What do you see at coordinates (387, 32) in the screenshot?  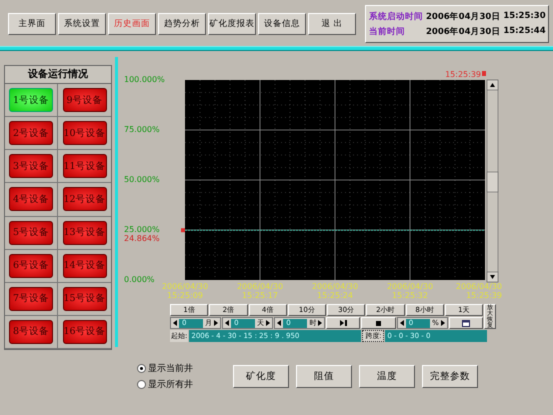 I see `time-label: 当前时间` at bounding box center [387, 32].